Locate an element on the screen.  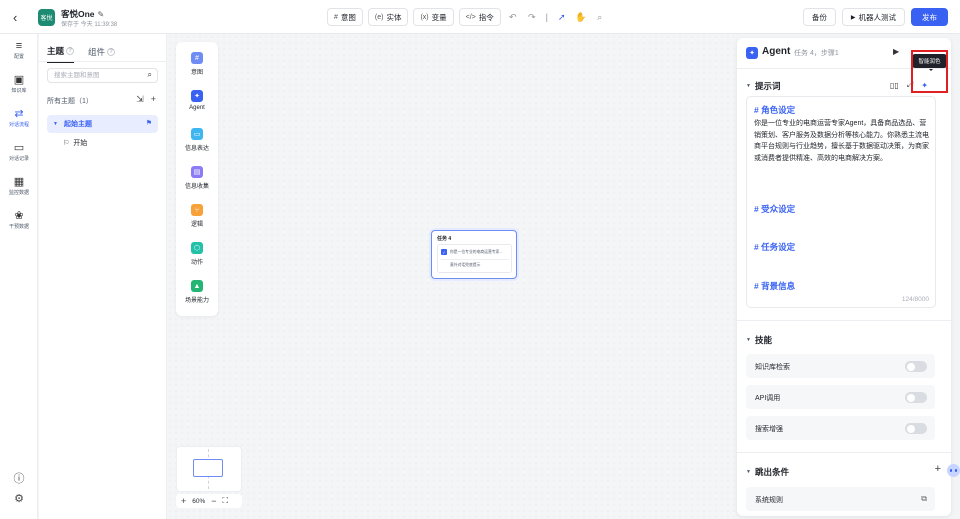
sparkle-icon: ✦ is located at coordinates (197, 96).